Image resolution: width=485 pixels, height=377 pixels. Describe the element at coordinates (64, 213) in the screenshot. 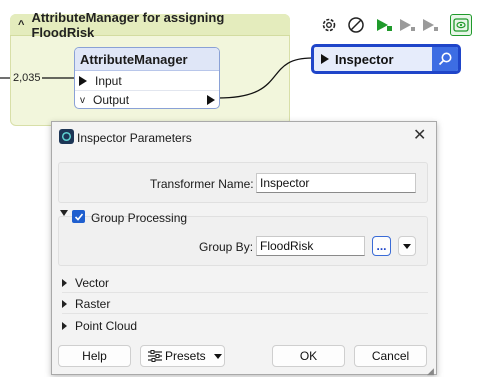

I see `expand-down-icon` at that location.